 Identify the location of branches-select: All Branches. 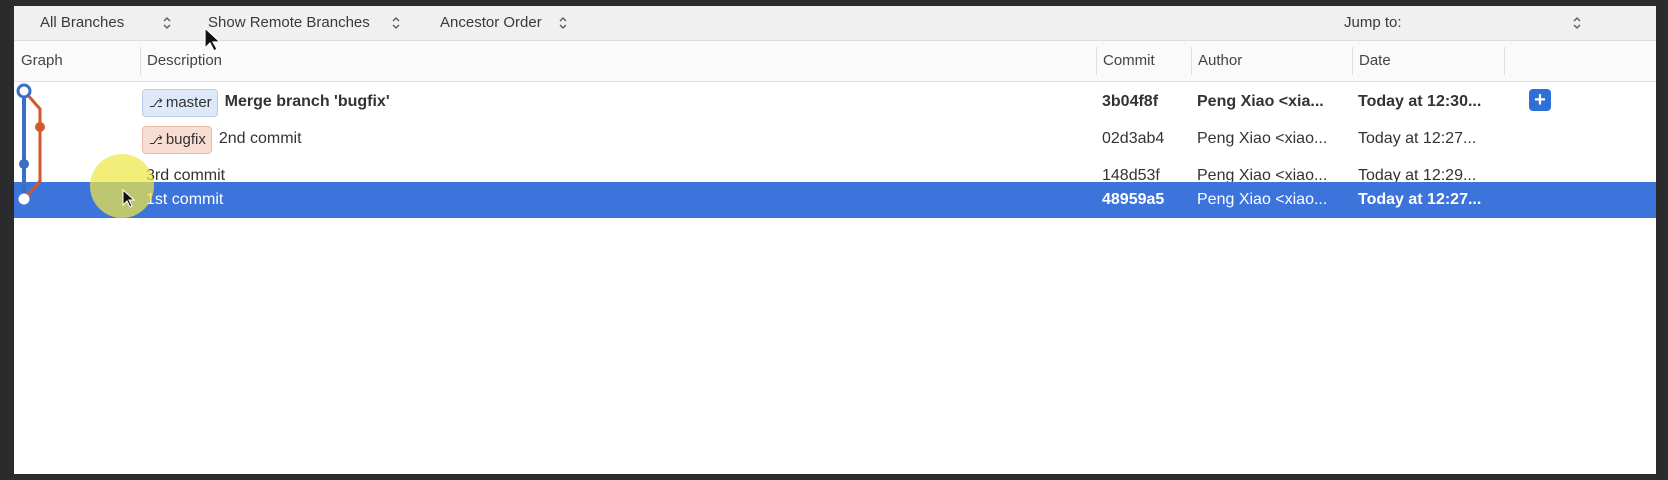
(106, 22).